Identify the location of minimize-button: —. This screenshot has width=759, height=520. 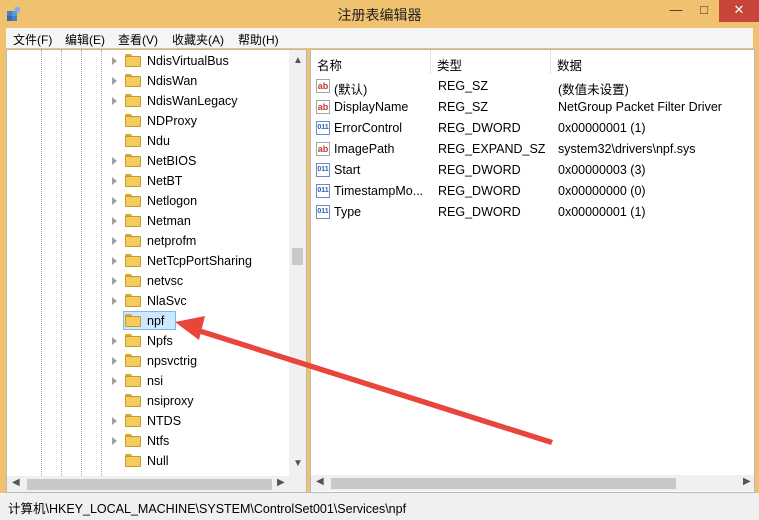
(676, 11).